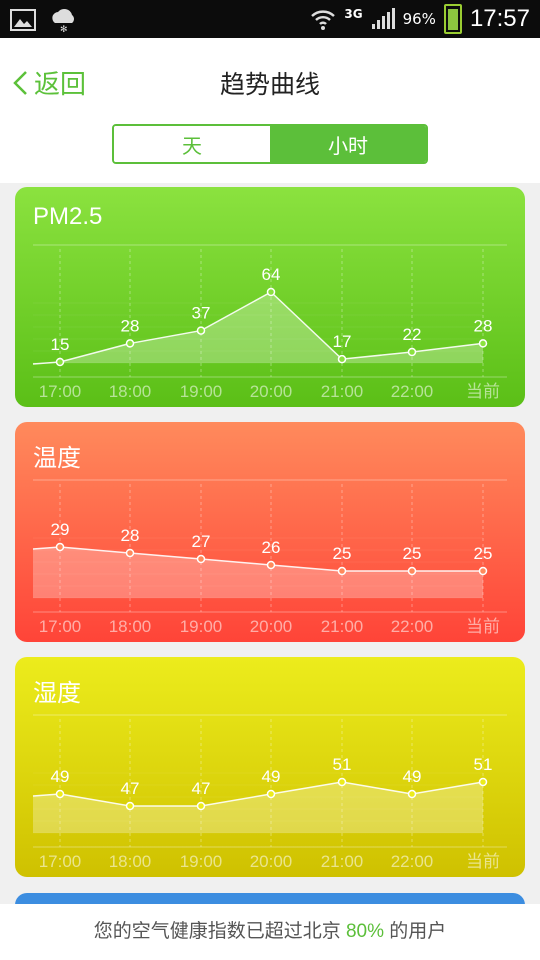  I want to click on footer-percent: 80%, so click(365, 931).